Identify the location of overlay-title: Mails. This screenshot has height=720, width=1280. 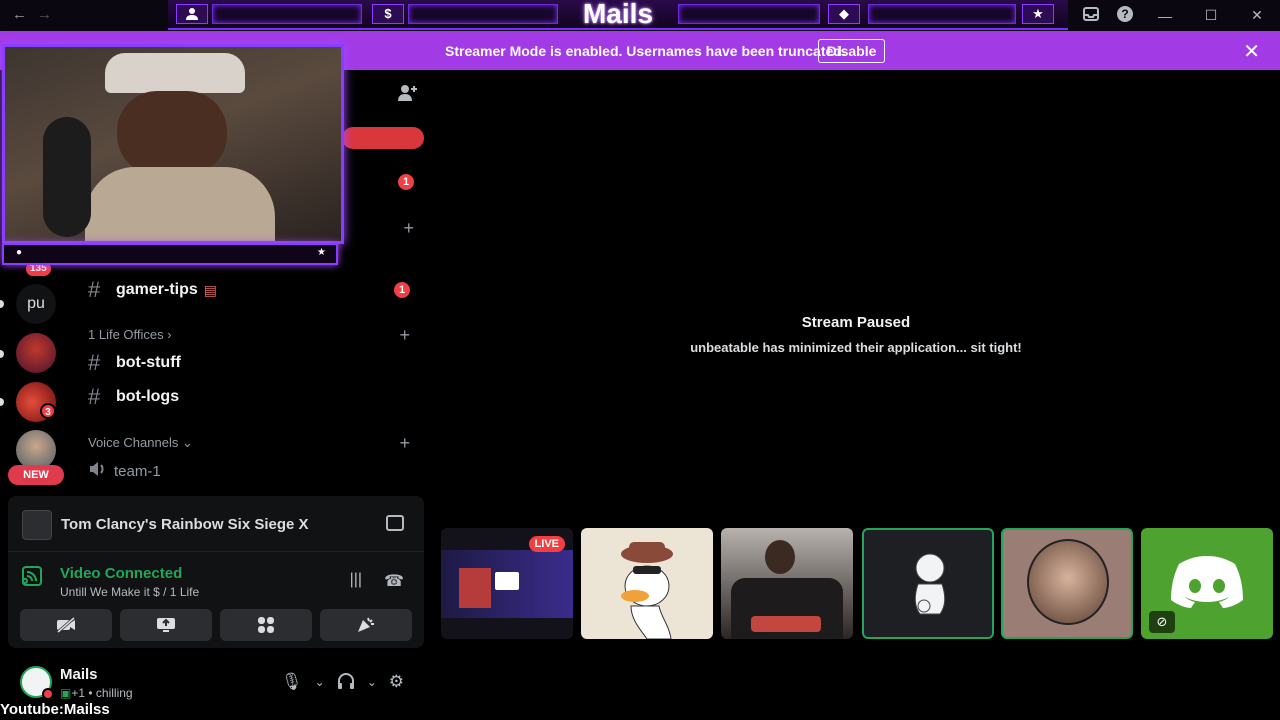
(618, 14).